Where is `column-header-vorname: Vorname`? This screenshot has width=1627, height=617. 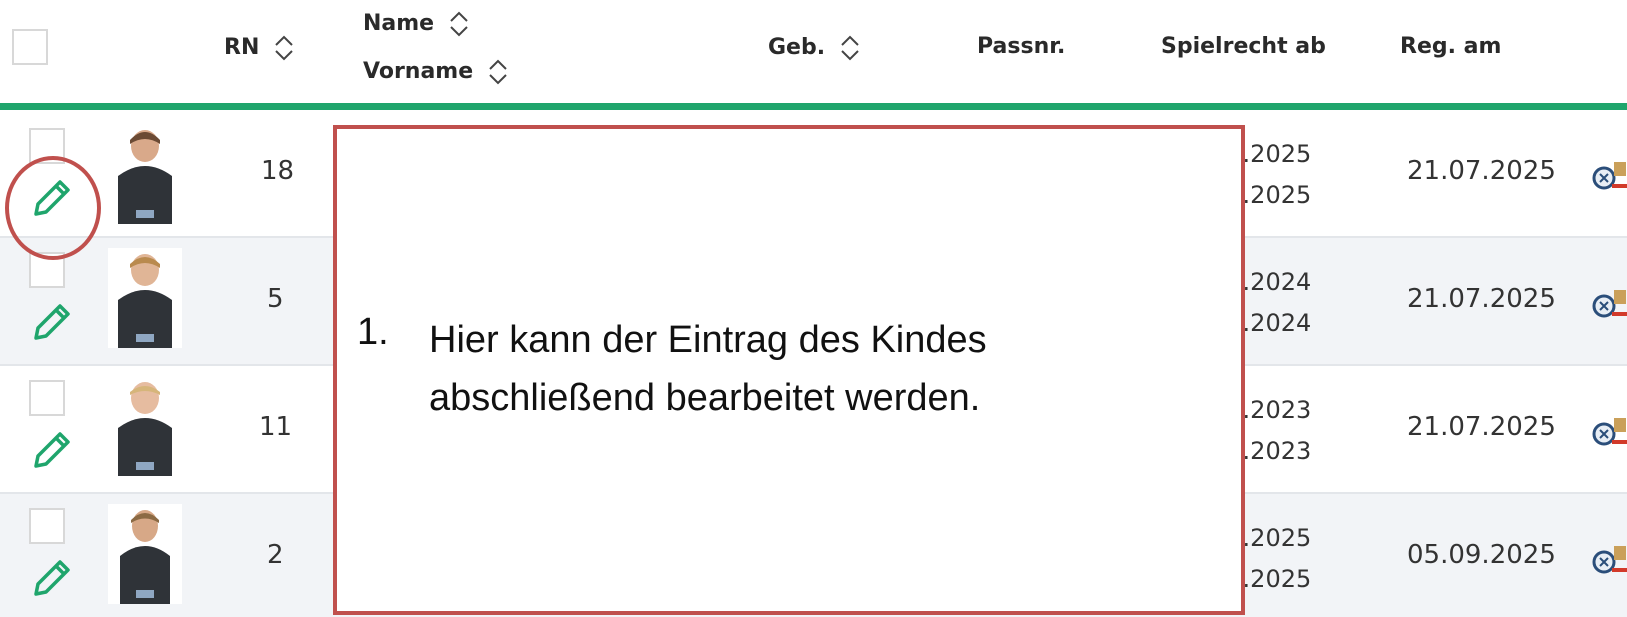 column-header-vorname: Vorname is located at coordinates (436, 72).